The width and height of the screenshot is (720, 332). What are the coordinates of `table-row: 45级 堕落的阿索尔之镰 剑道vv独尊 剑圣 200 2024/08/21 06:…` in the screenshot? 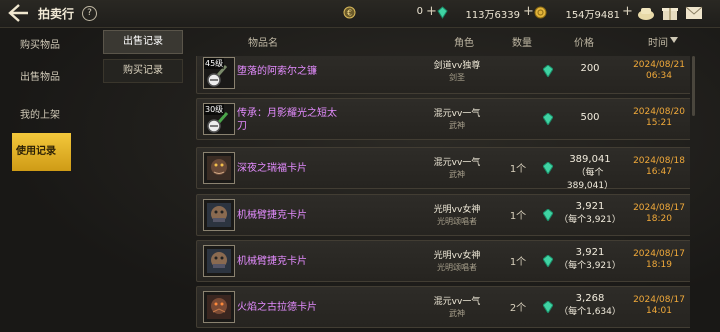 It's located at (443, 75).